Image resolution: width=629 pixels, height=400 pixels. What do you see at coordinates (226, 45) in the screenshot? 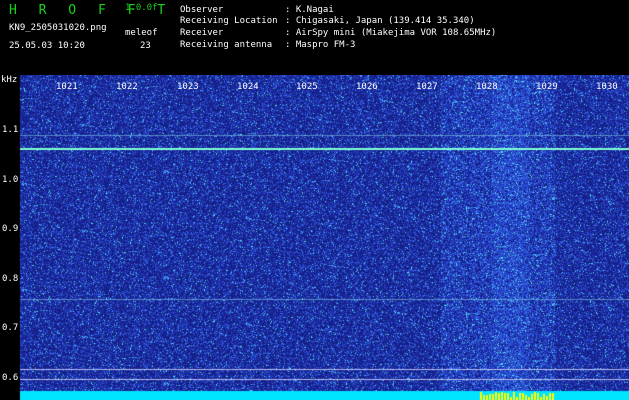
I see `antenna-label: Receiving antenna` at bounding box center [226, 45].